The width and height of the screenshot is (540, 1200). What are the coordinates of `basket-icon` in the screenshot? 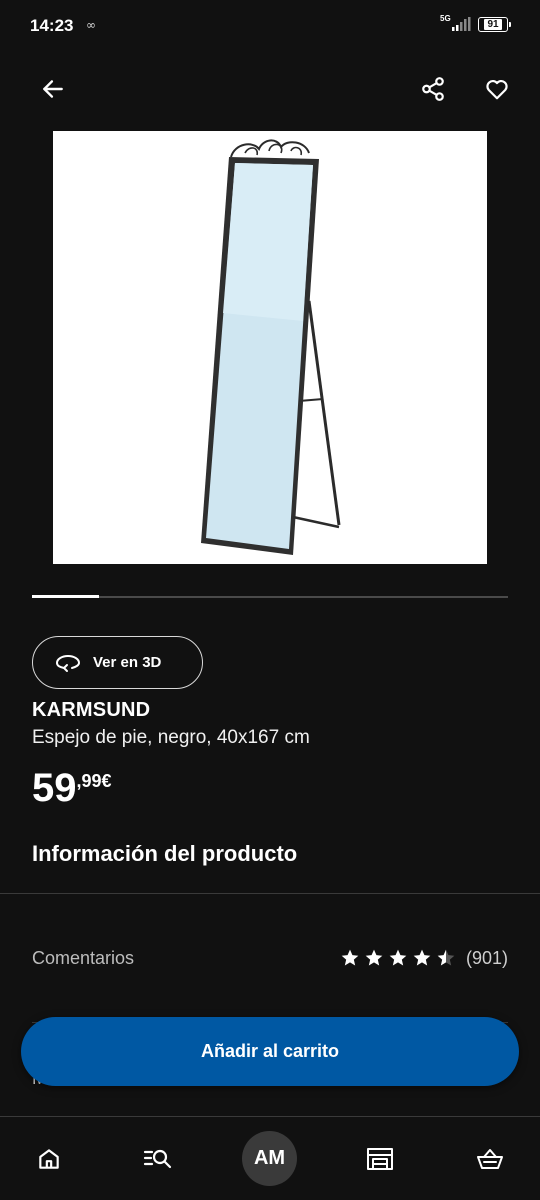 It's located at (490, 1159).